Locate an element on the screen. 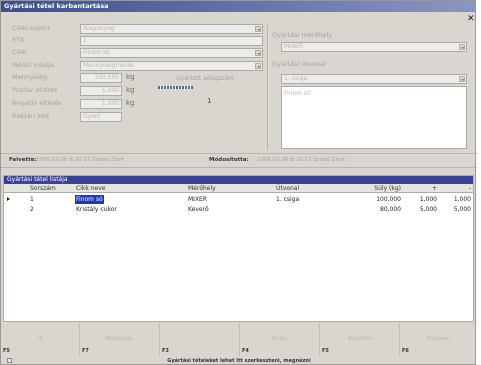 This screenshot has width=481, height=365. gyartott-adagszam-value: 1 is located at coordinates (209, 101).